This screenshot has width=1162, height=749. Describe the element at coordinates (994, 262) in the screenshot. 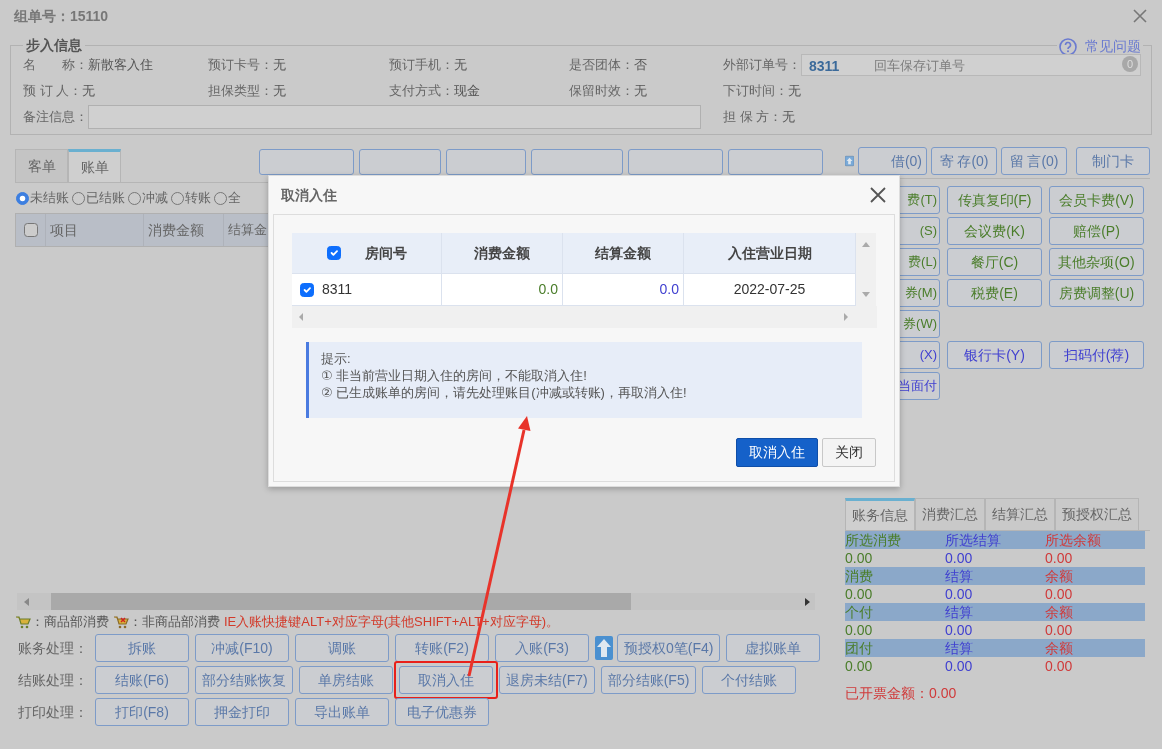

I see `charge-button: 餐厅(C)` at that location.